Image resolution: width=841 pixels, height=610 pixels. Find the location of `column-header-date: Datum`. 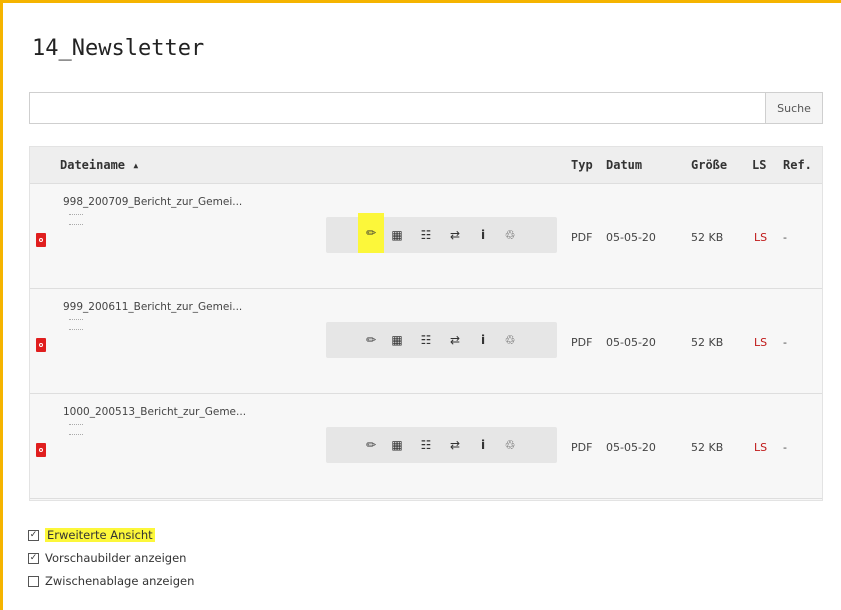

column-header-date: Datum is located at coordinates (624, 165).